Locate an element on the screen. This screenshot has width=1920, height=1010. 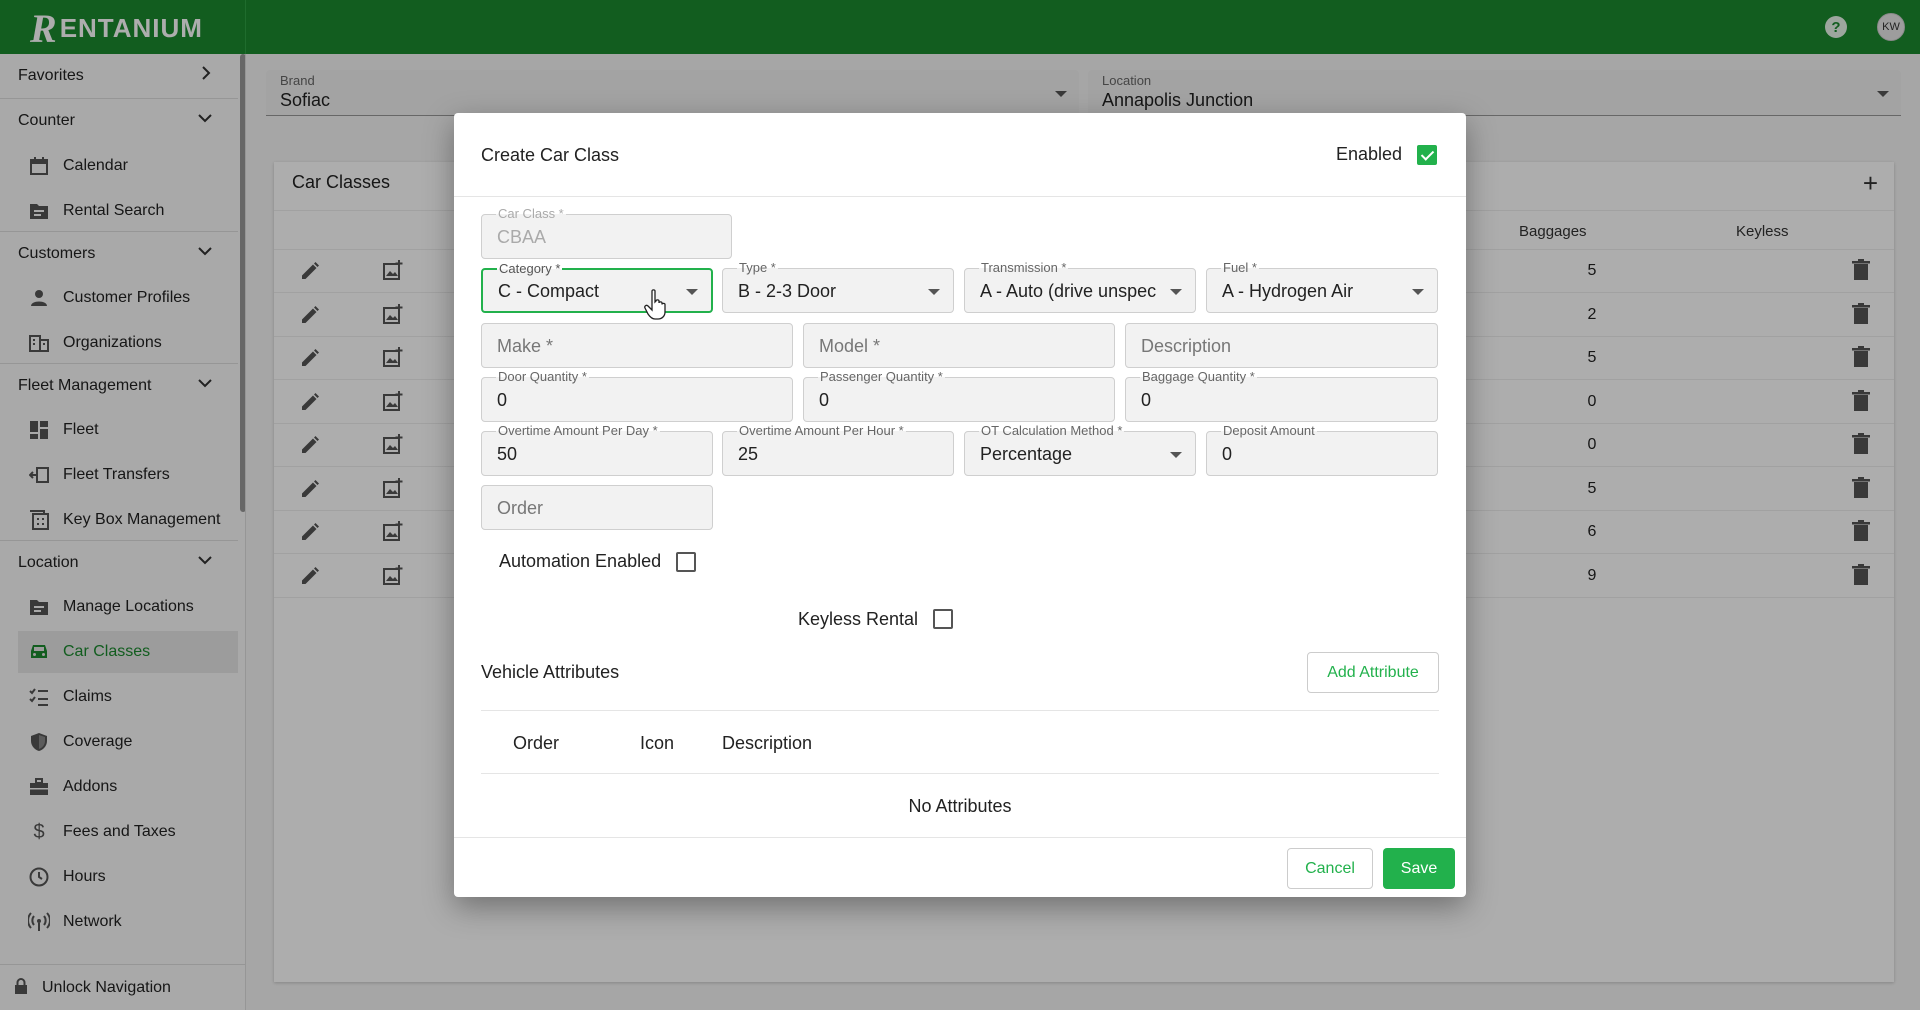
type-value: B - 2-3 Door is located at coordinates (787, 291).